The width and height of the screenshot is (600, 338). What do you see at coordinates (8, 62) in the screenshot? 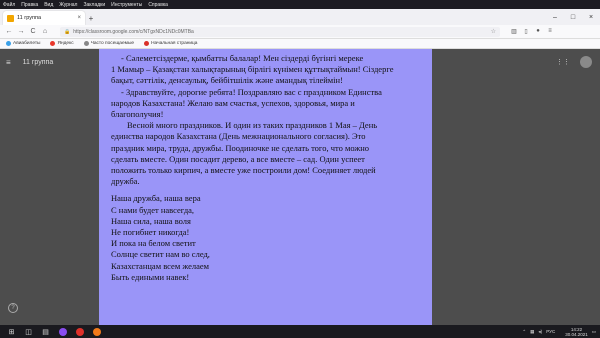
I see `hamburger-menu-icon: ≡` at bounding box center [8, 62].